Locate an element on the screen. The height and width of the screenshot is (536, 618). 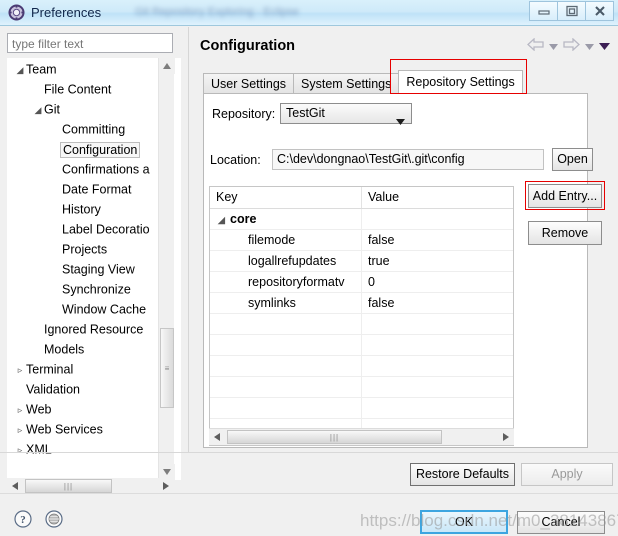
column-header-value: Value is located at coordinates (437, 197).